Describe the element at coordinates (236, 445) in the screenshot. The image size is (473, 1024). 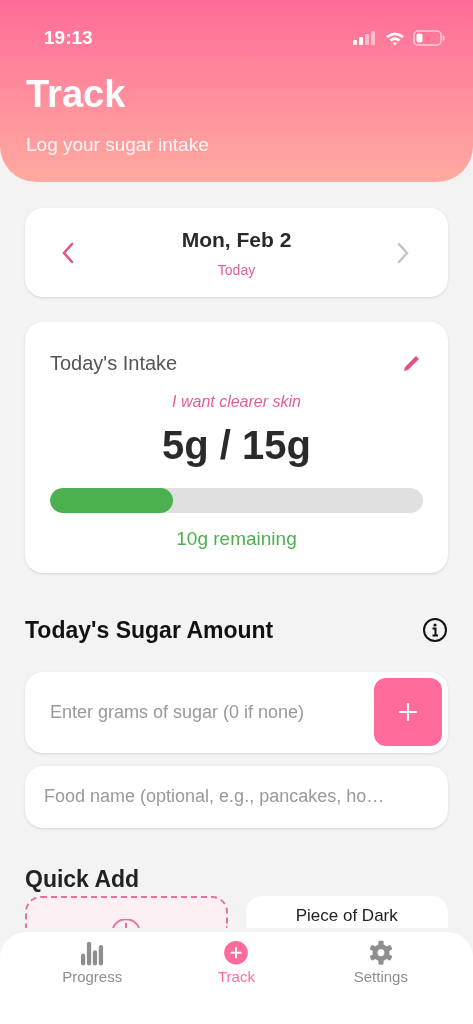
I see `intake-amount: 5g / 15g` at that location.